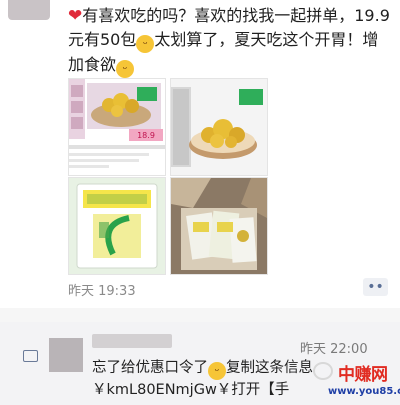 The height and width of the screenshot is (405, 400). Describe the element at coordinates (269, 368) in the screenshot. I see `comment-text-part2: 复制这条信息` at that location.